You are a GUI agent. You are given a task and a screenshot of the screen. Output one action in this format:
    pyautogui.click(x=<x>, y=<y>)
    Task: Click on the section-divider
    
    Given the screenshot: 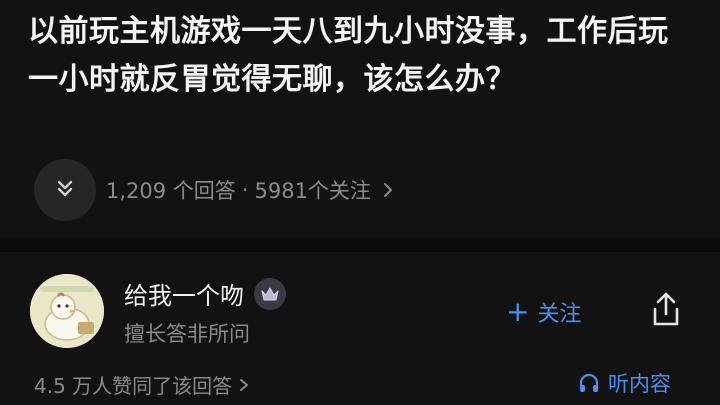 What is the action you would take?
    pyautogui.click(x=360, y=245)
    